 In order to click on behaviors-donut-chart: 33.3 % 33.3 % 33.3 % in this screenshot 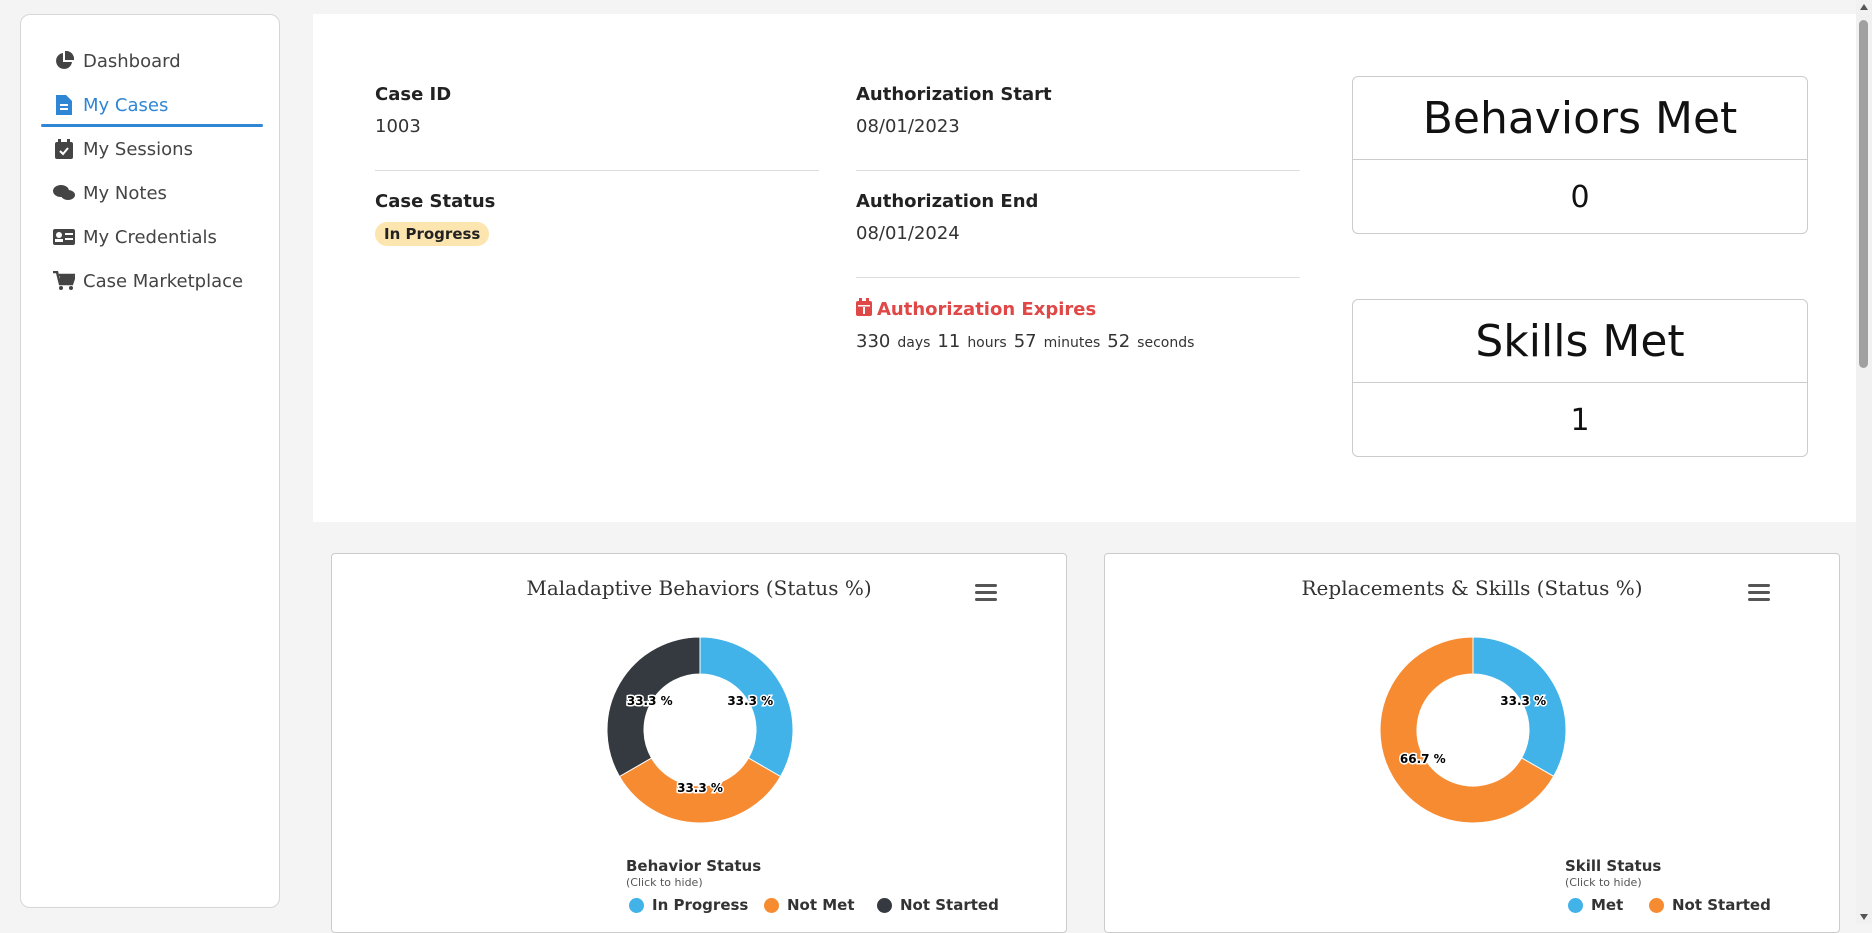, I will do `click(700, 730)`.